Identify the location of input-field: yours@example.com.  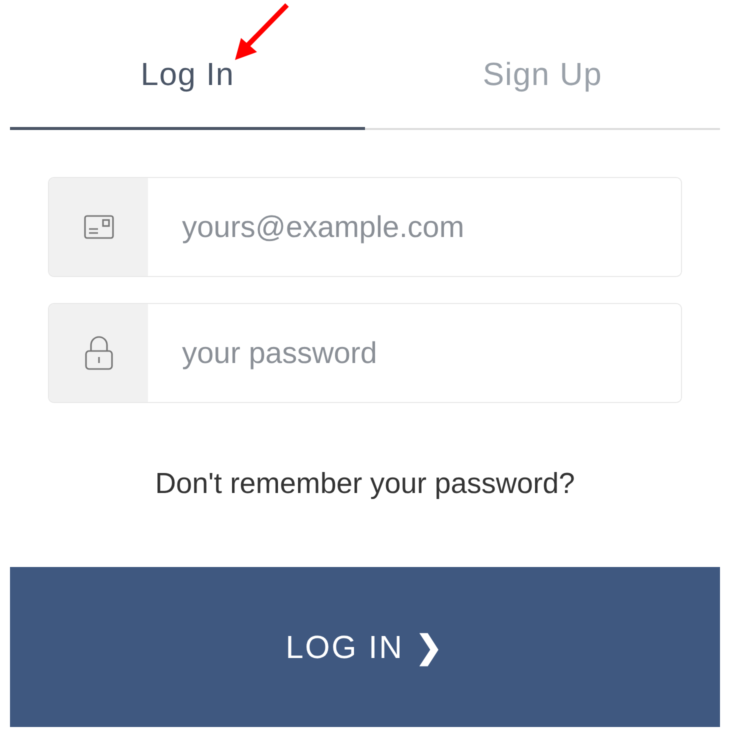
(365, 227).